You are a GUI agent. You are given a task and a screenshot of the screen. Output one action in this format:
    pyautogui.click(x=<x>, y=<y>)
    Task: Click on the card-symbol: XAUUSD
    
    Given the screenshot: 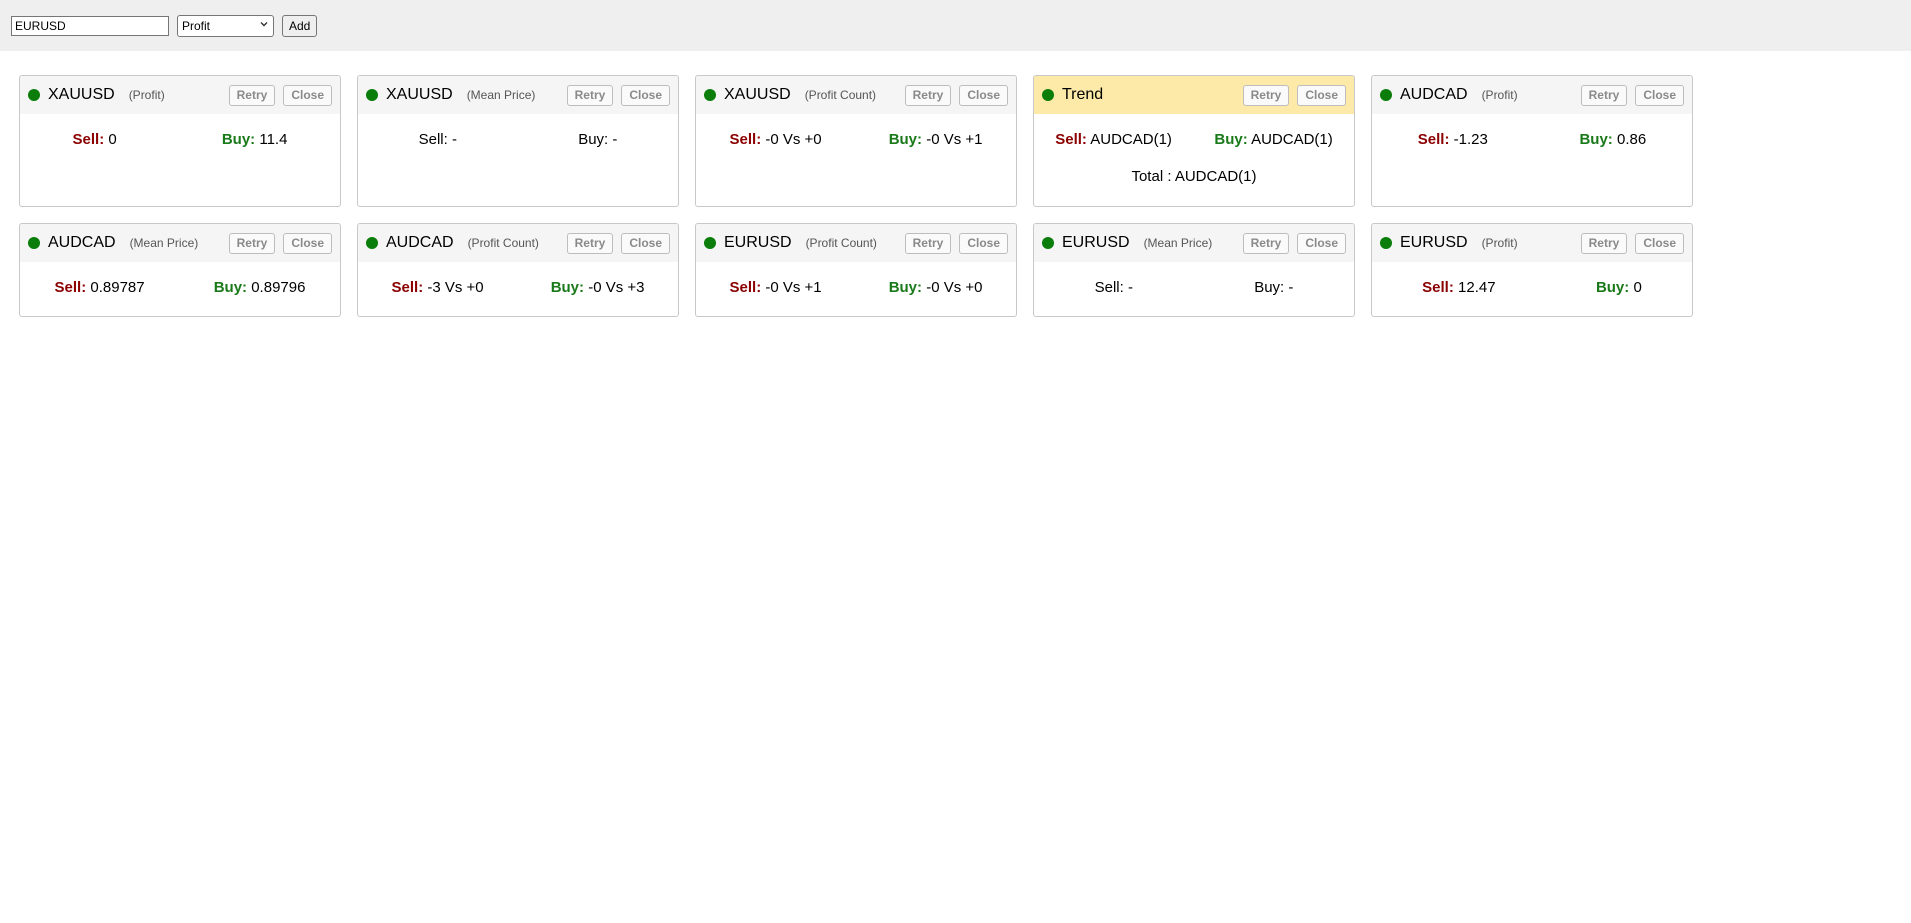 What is the action you would take?
    pyautogui.click(x=419, y=94)
    